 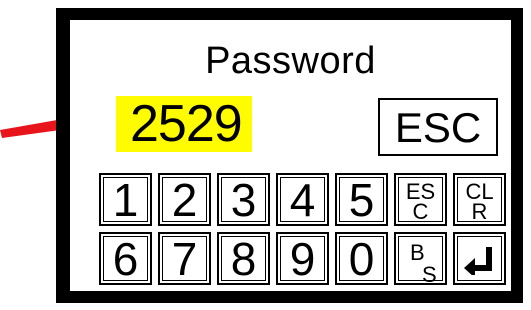 What do you see at coordinates (478, 261) in the screenshot?
I see `enter-return-icon` at bounding box center [478, 261].